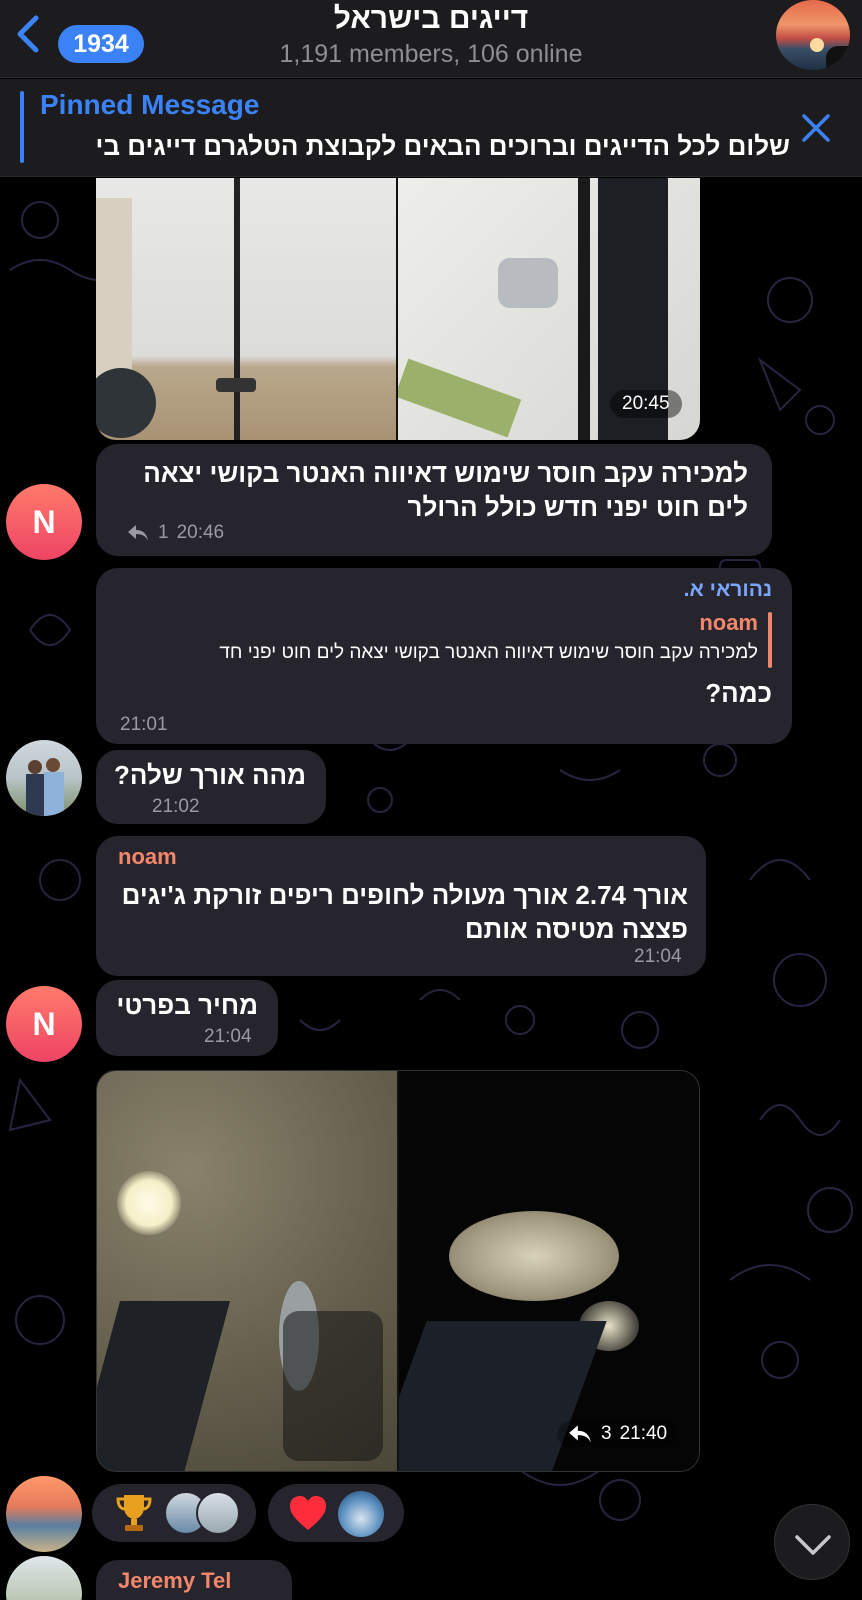 The image size is (862, 1600). I want to click on sender-name: noam, so click(147, 857).